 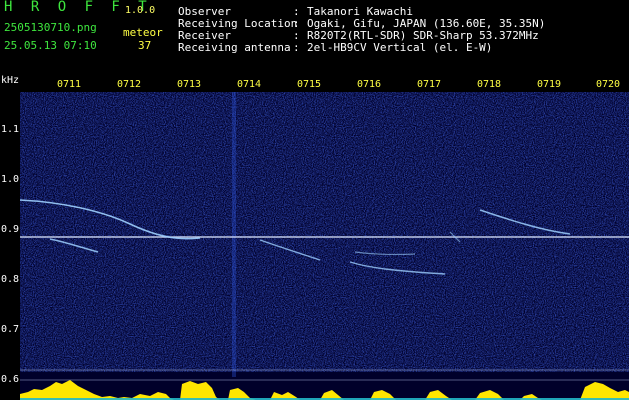 I want to click on x-tick-0717: 0717, so click(x=429, y=84).